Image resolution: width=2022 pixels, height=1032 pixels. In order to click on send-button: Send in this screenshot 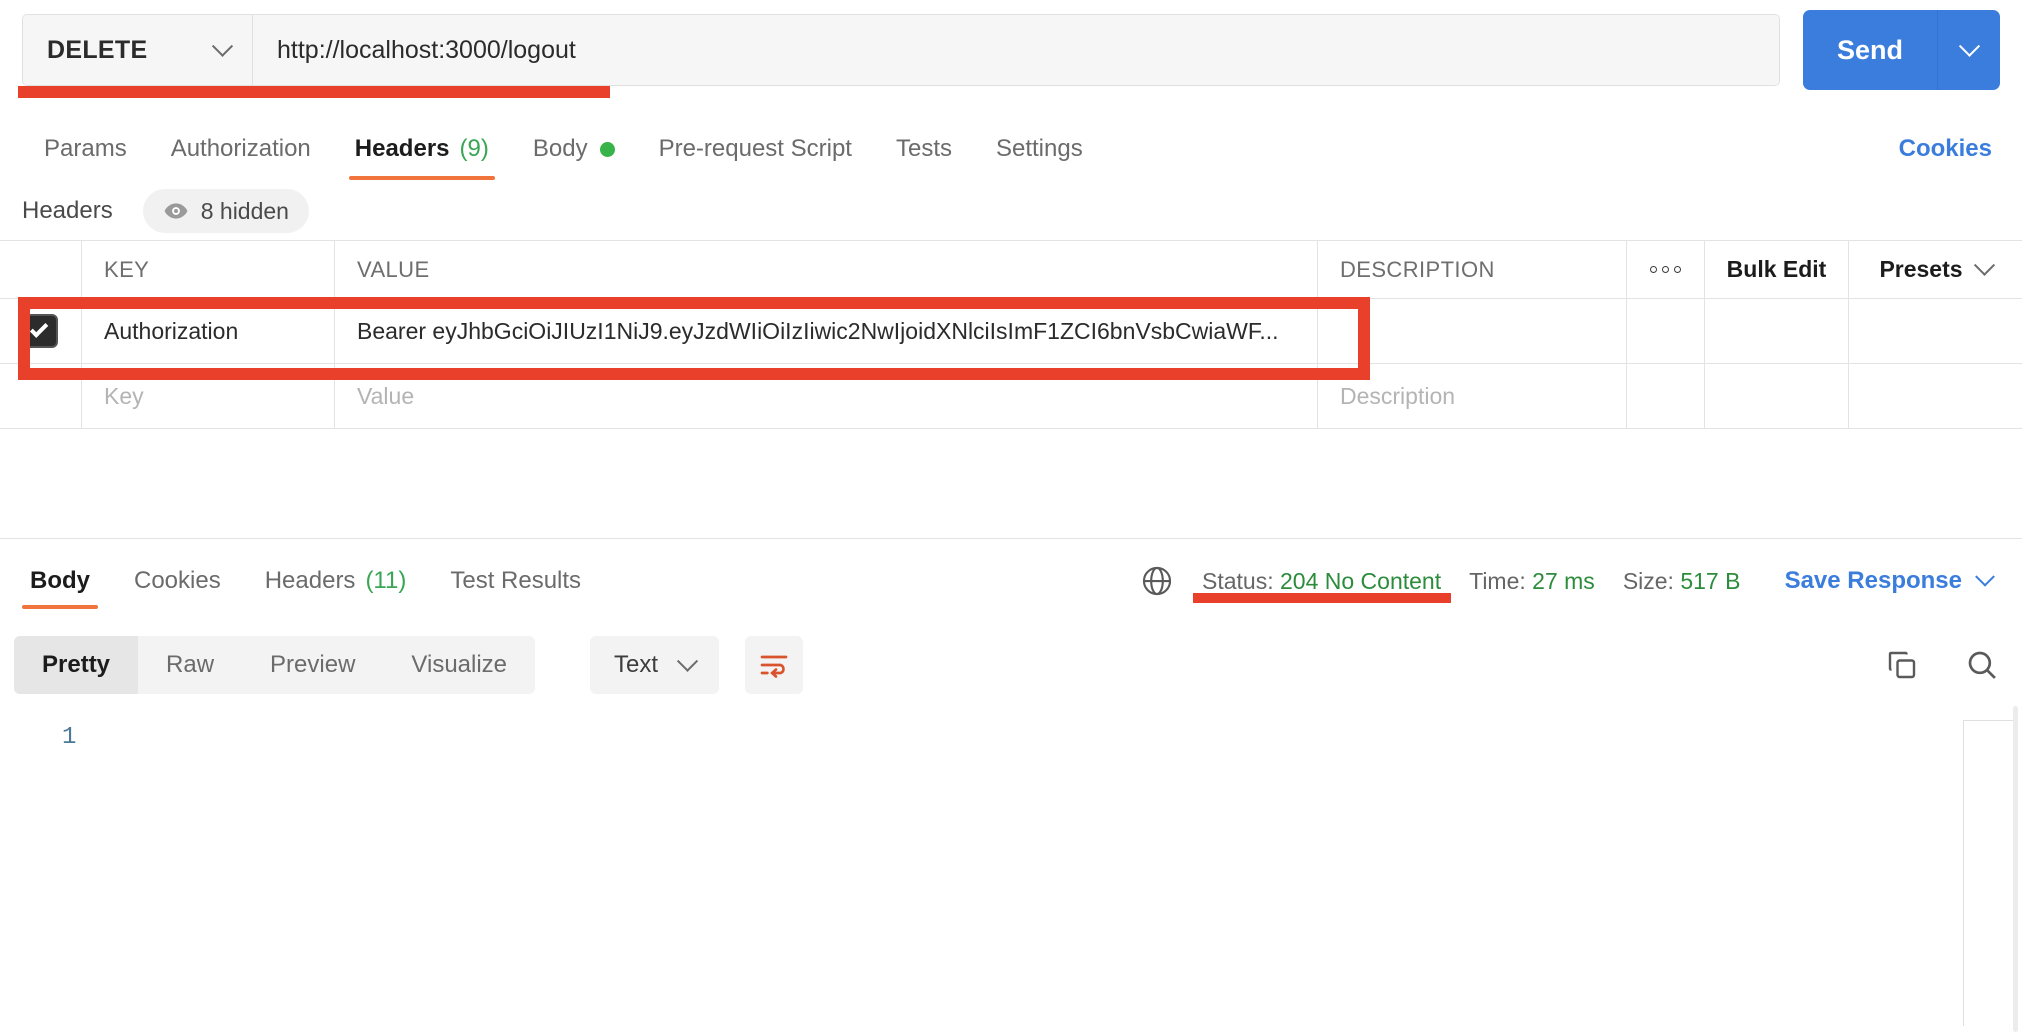, I will do `click(1870, 50)`.